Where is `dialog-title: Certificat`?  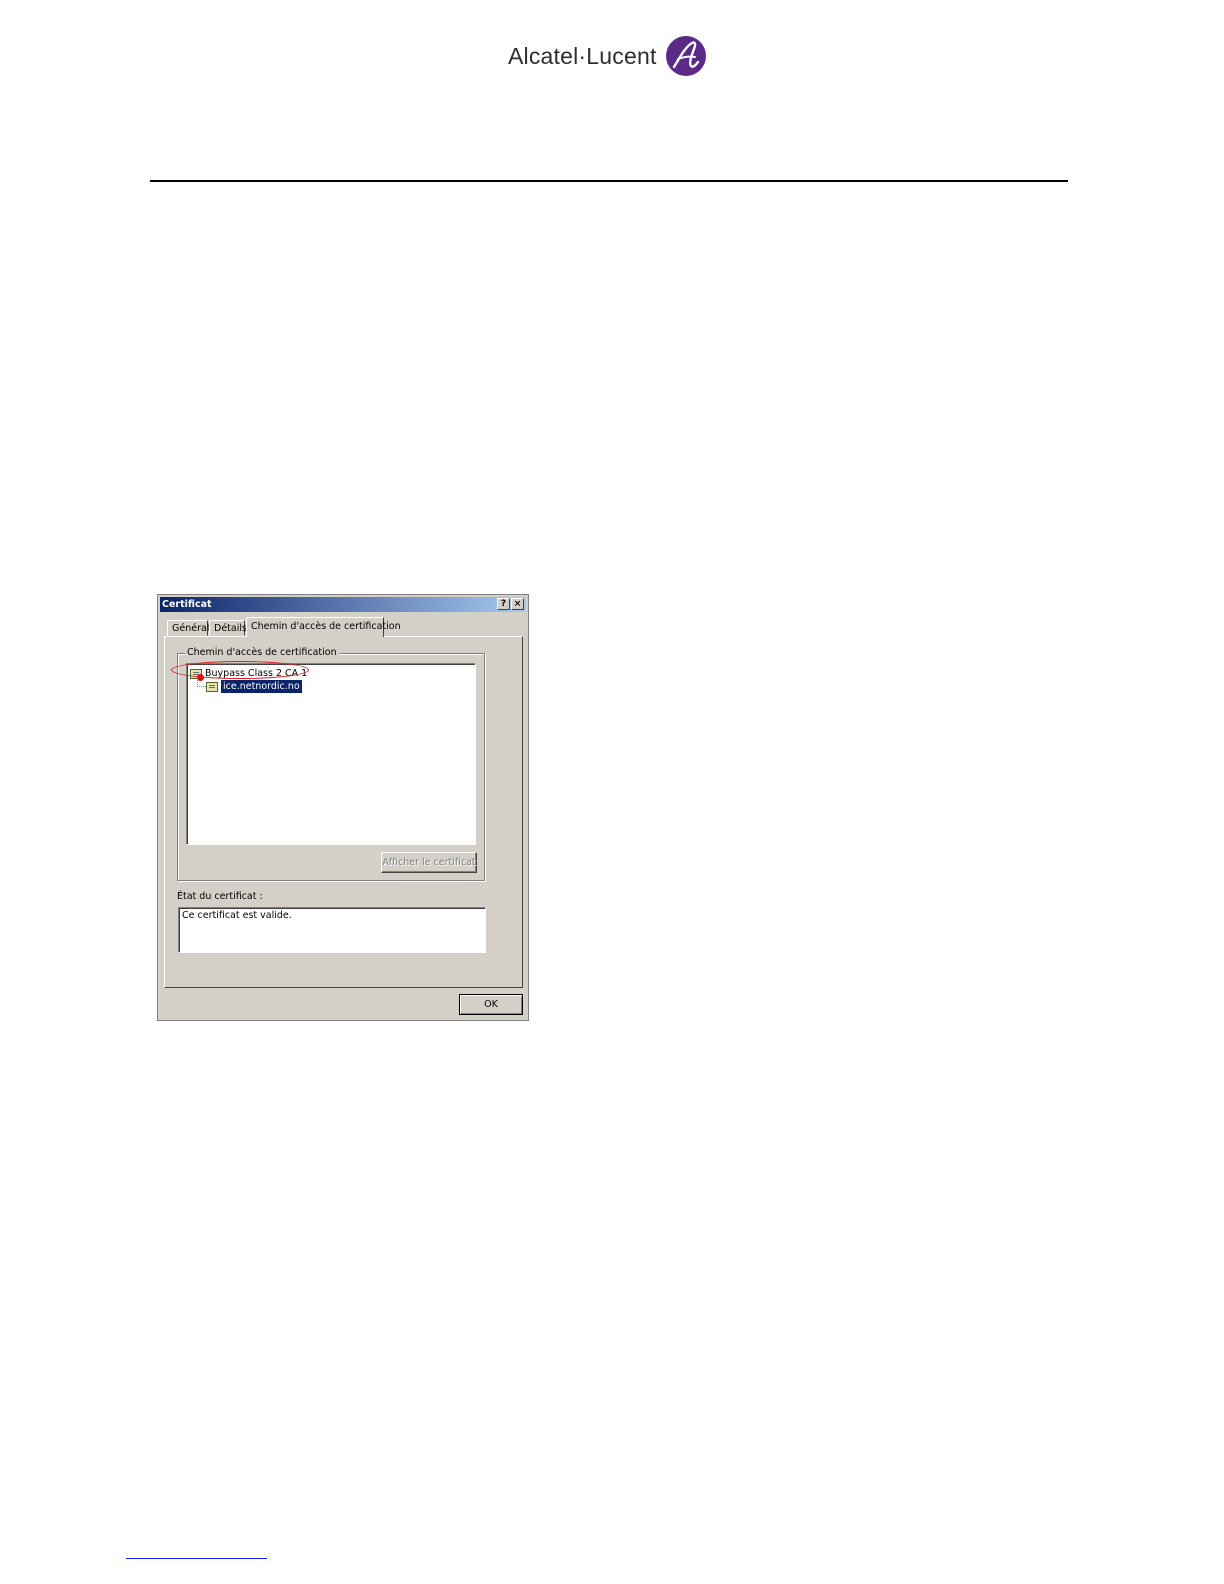 dialog-title: Certificat is located at coordinates (187, 604).